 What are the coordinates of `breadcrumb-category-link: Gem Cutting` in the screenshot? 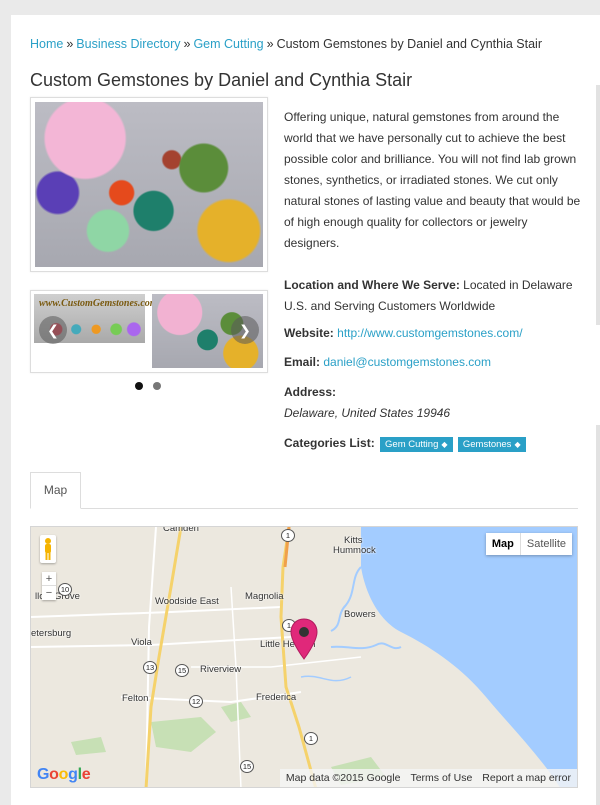 It's located at (228, 44).